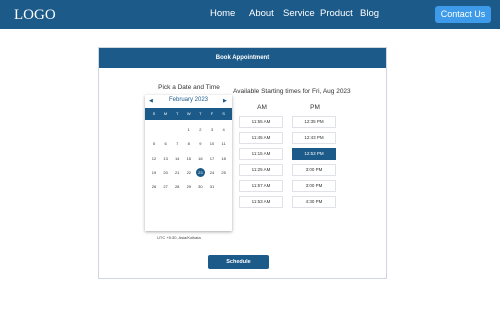  What do you see at coordinates (165, 113) in the screenshot?
I see `weekday-label: M` at bounding box center [165, 113].